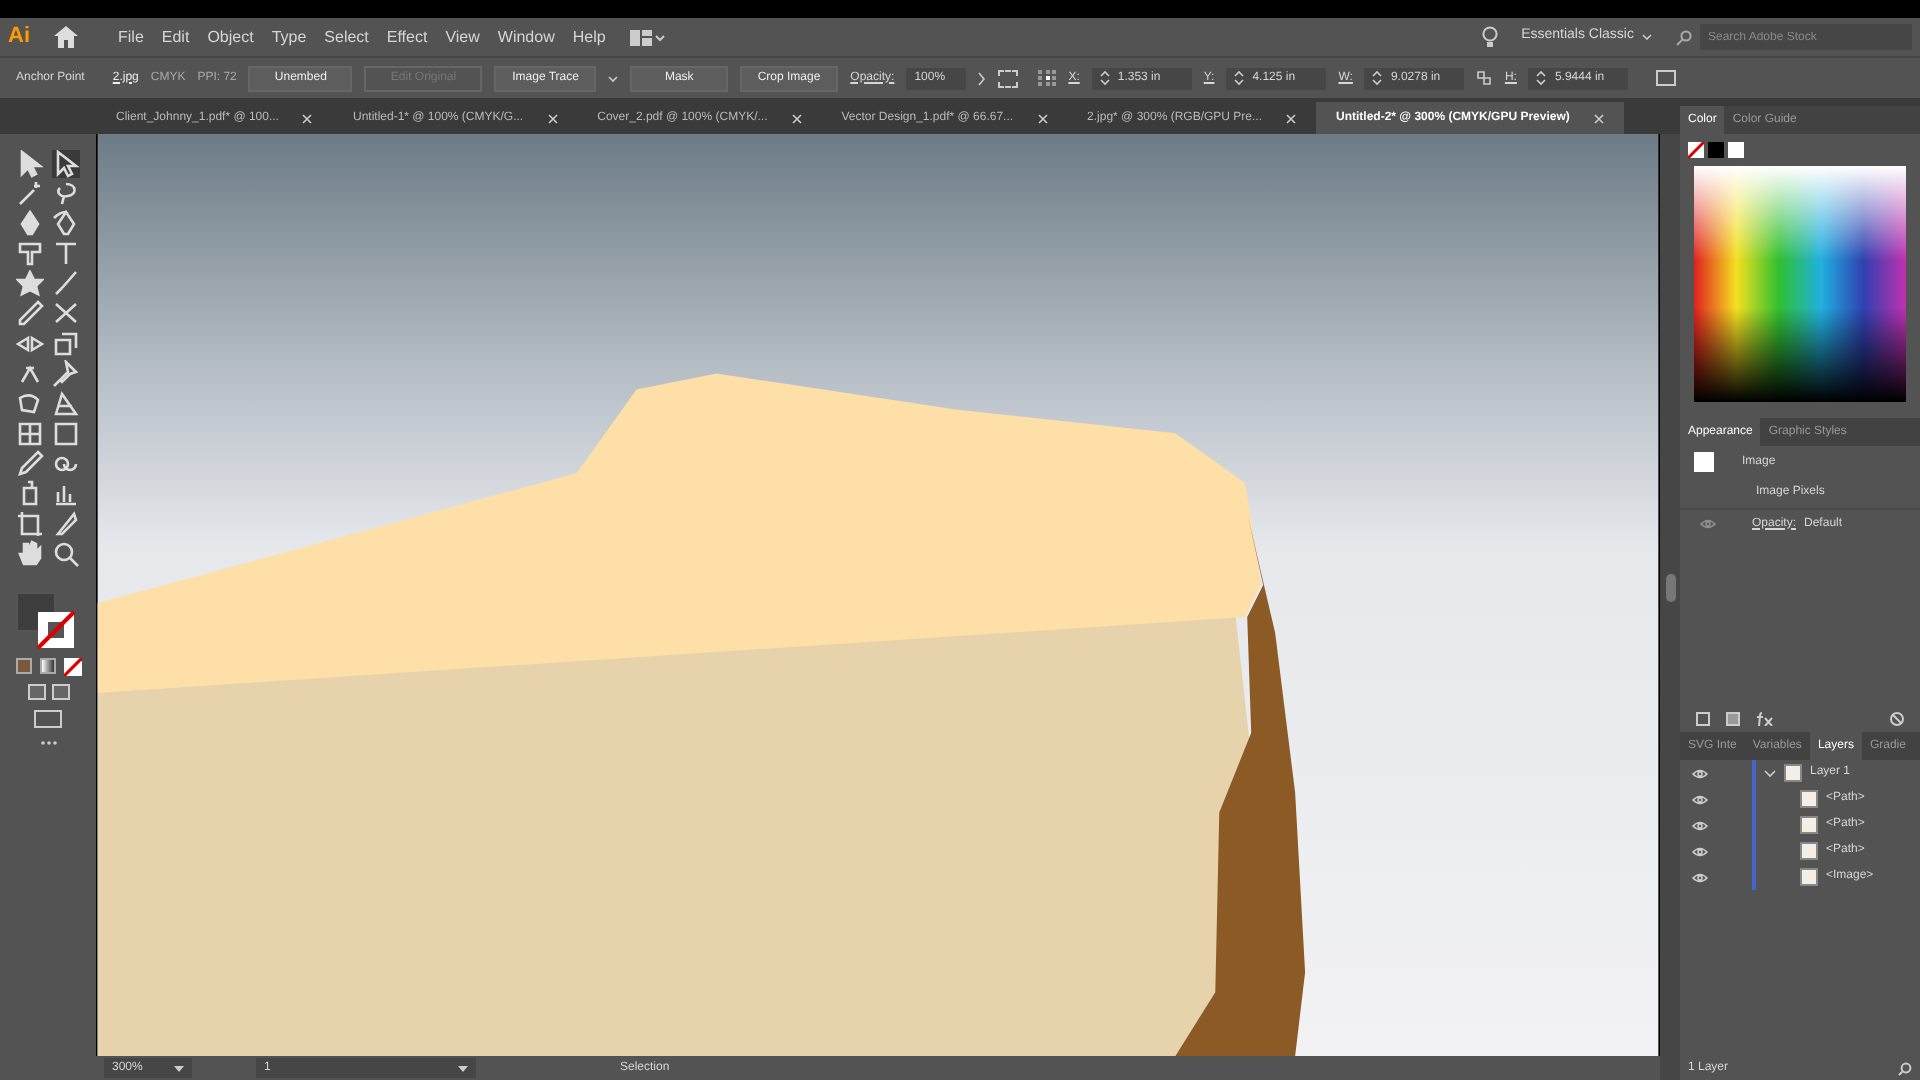 This screenshot has width=1920, height=1080. What do you see at coordinates (346, 37) in the screenshot?
I see `menu-item: Select` at bounding box center [346, 37].